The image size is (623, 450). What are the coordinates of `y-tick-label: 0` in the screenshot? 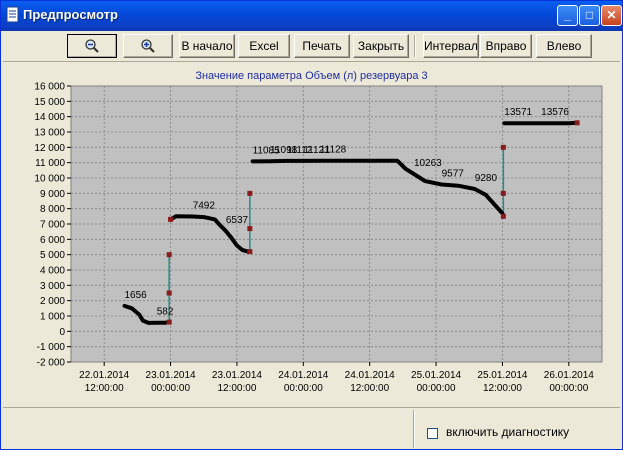 It's located at (62, 332).